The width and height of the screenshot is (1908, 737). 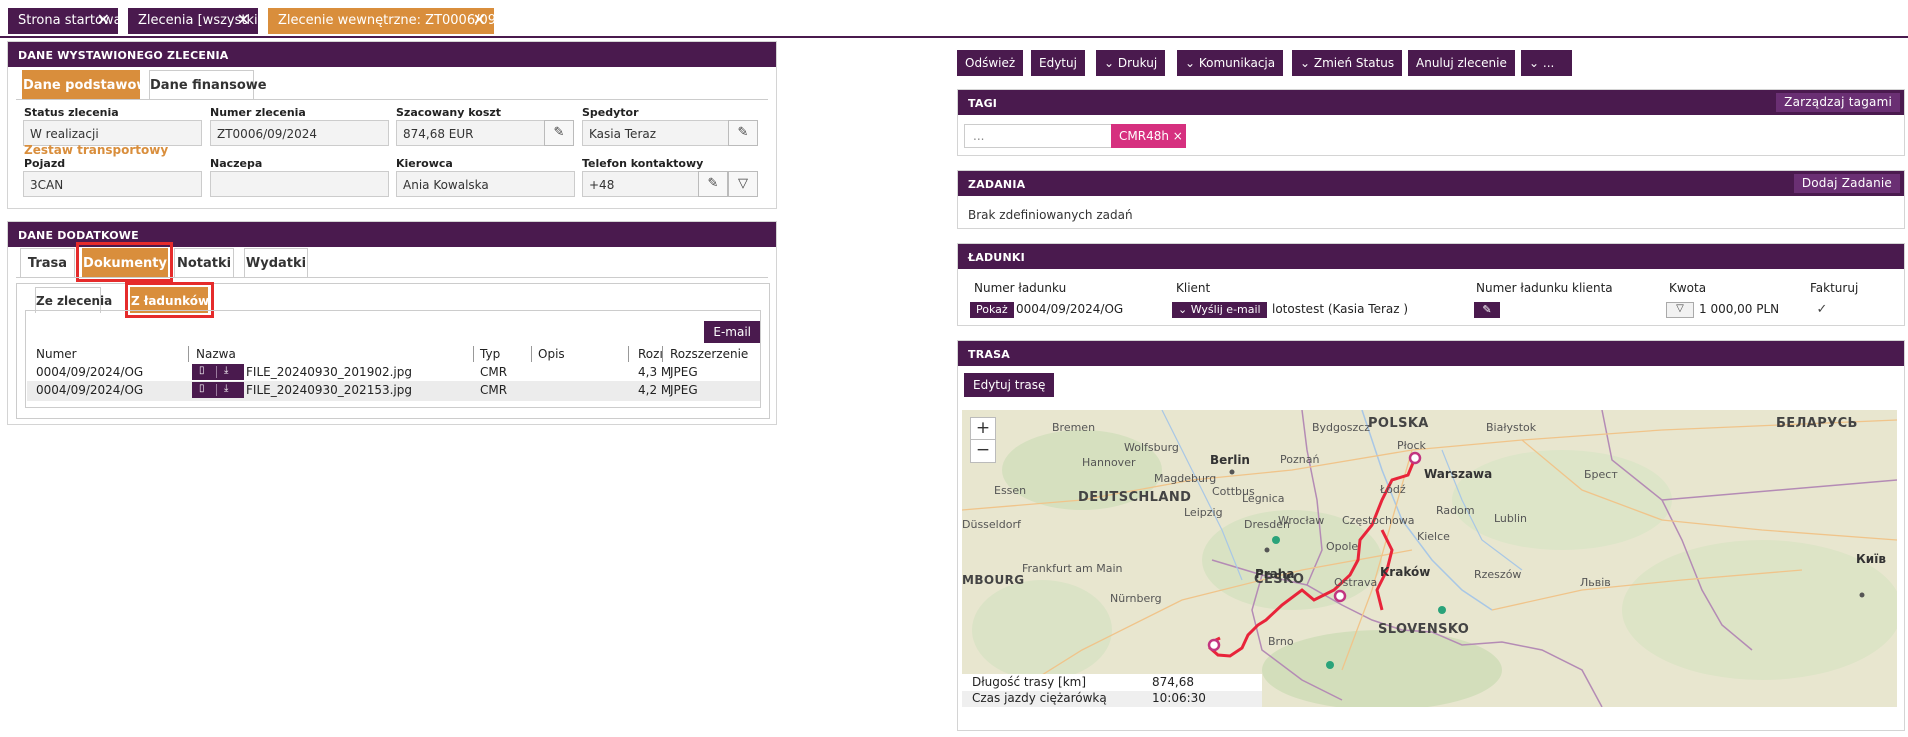 What do you see at coordinates (276, 263) in the screenshot?
I see `tab-expenses: Wydatki` at bounding box center [276, 263].